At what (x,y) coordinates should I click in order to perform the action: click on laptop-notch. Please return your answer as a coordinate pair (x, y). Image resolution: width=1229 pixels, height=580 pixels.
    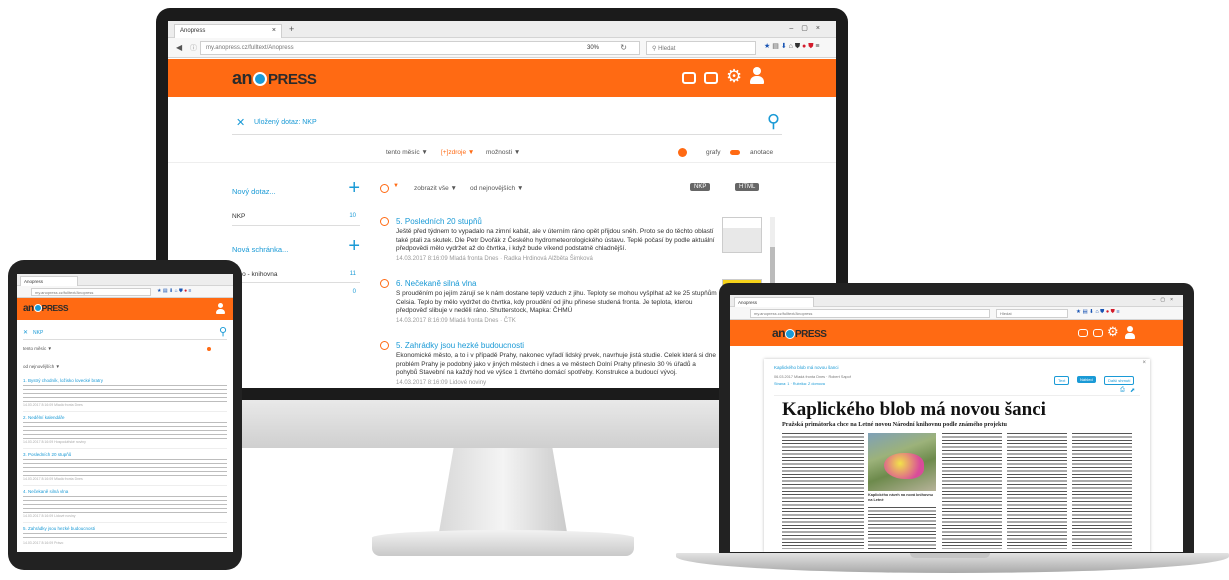
    Looking at the image, I should click on (950, 555).